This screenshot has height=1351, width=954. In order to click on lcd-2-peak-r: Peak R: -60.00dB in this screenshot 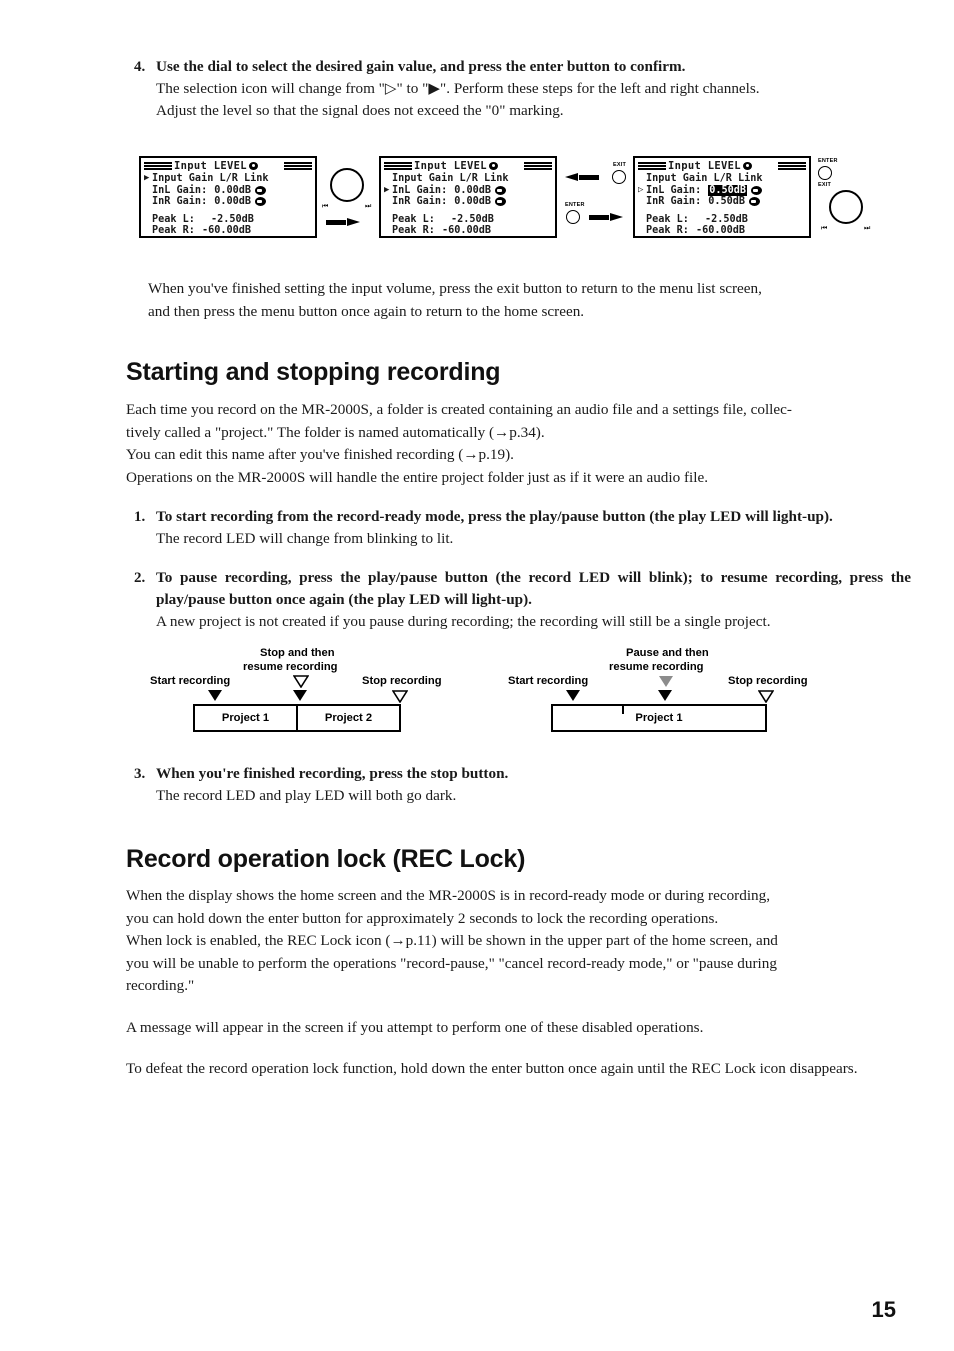, I will do `click(468, 231)`.